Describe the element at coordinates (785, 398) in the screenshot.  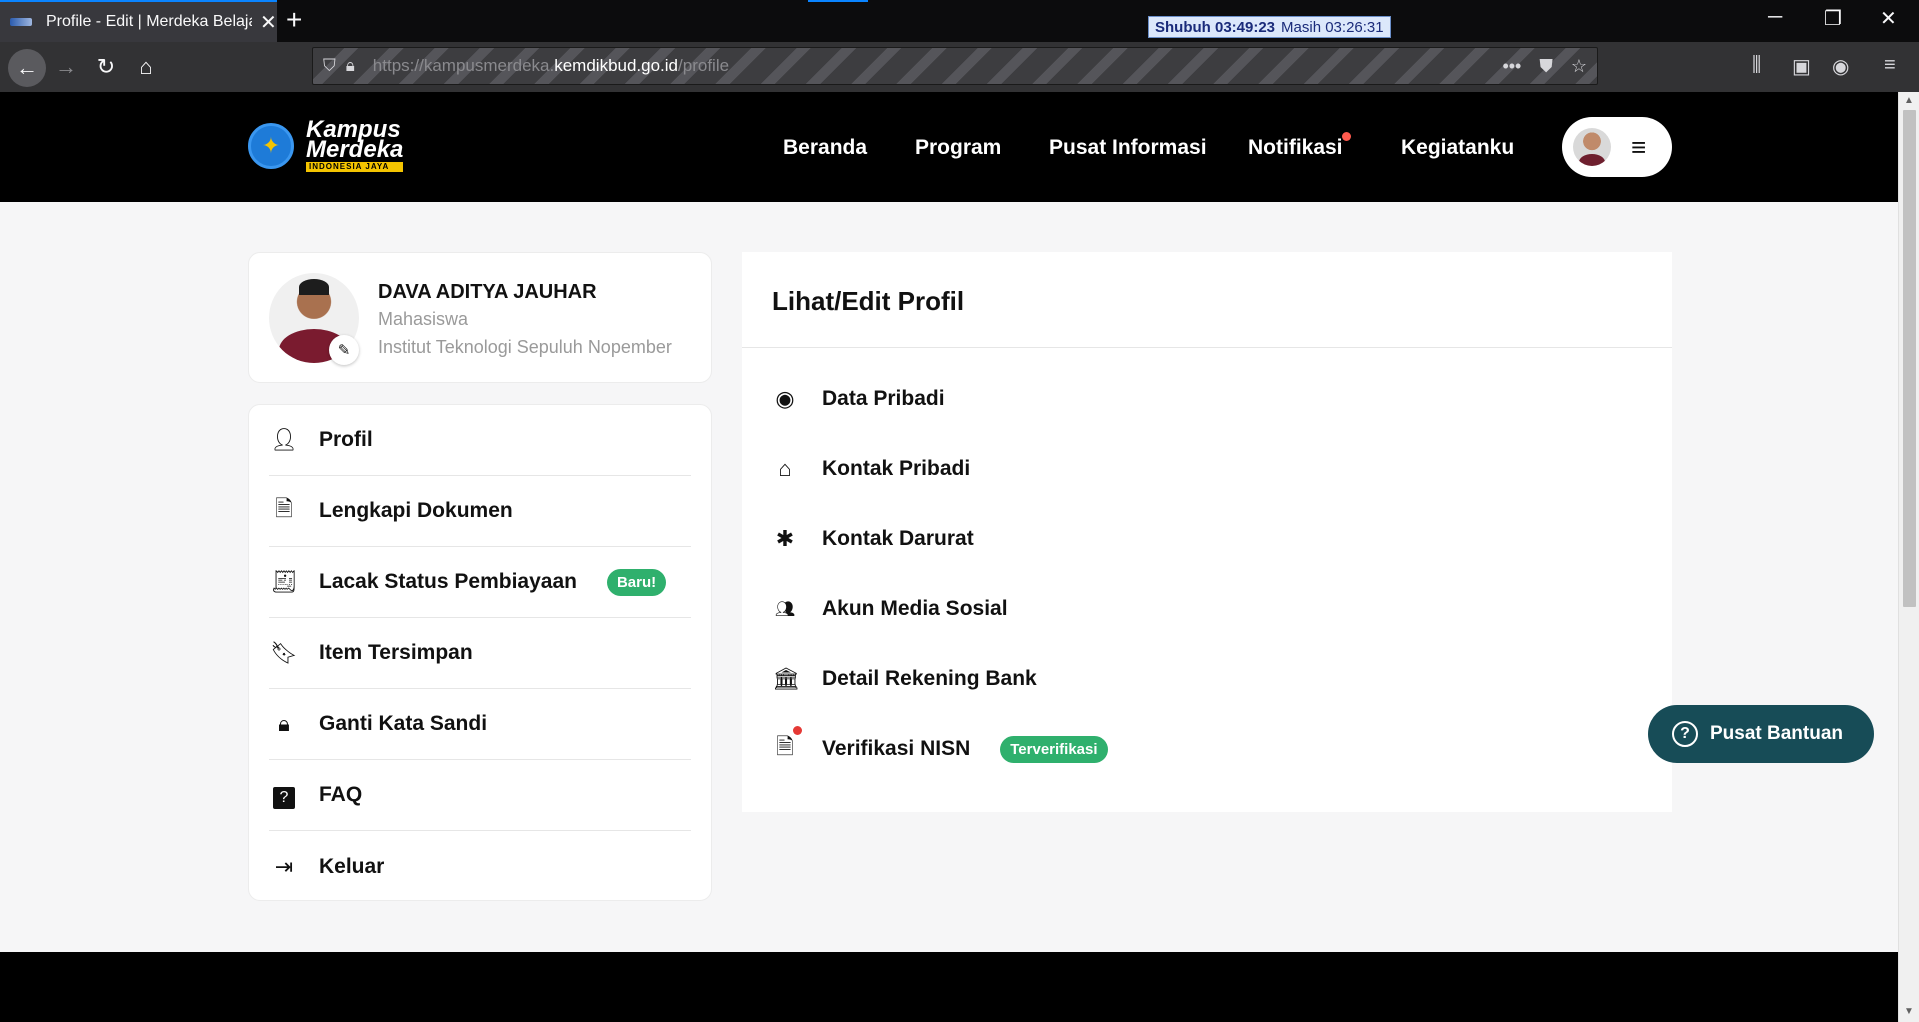
I see `user-circle-icon: ◉` at that location.